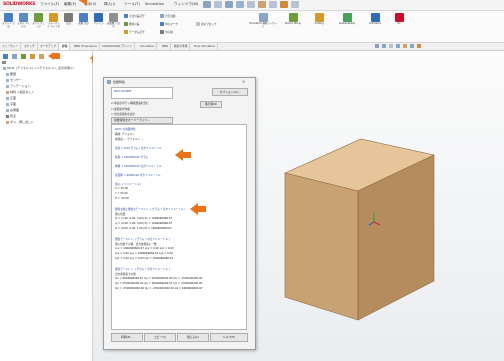 Image resolution: width=504 pixels, height=361 pixels. I want to click on button-label: 表面粗さ 記号, so click(113, 25).